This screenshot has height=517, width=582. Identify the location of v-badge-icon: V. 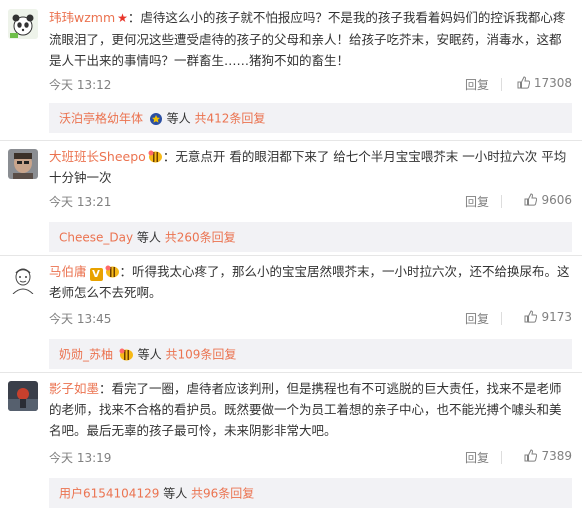
(96, 274).